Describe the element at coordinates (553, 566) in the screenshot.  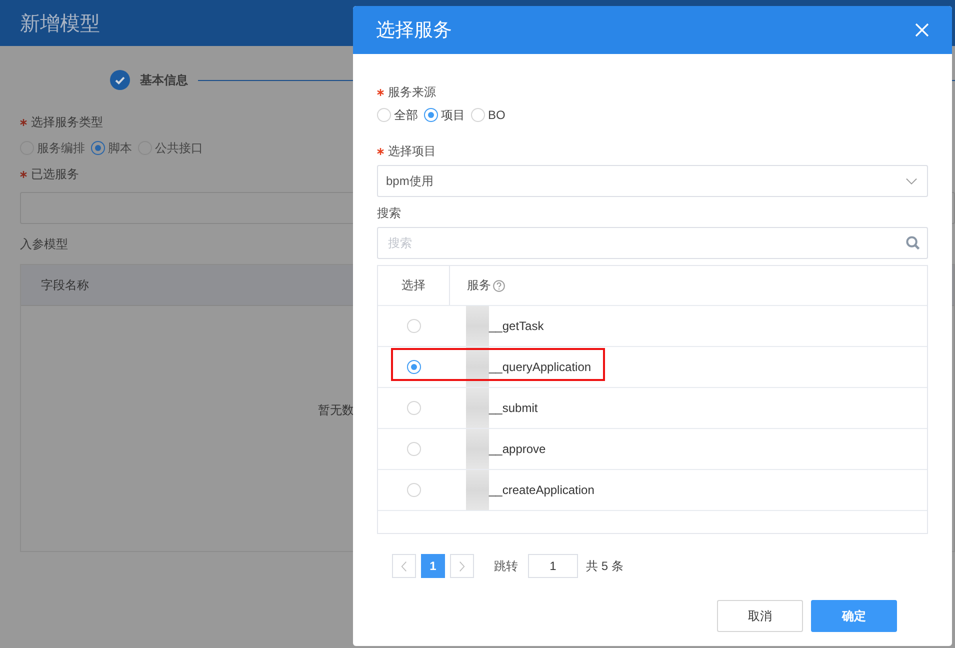
I see `jump-page-field: 1` at that location.